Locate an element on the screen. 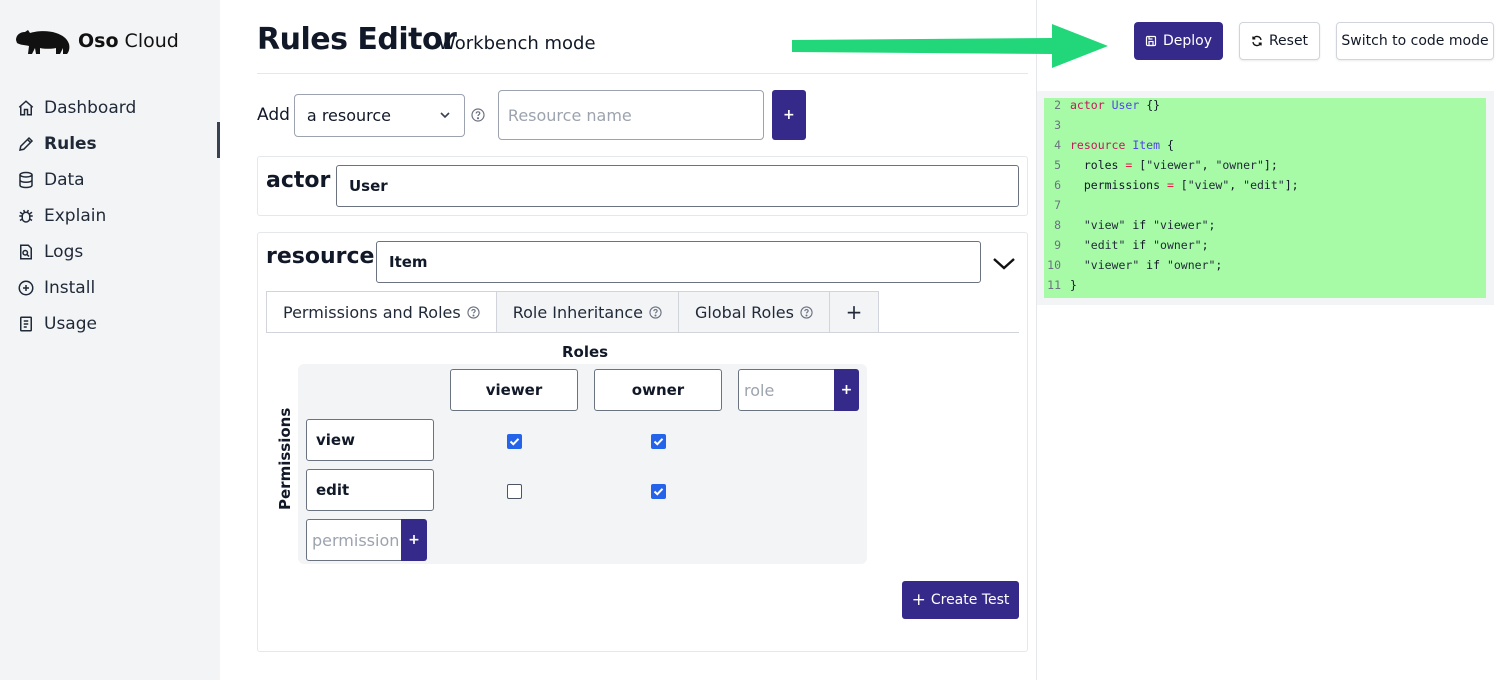 The height and width of the screenshot is (680, 1504). role-owner: owner is located at coordinates (658, 390).